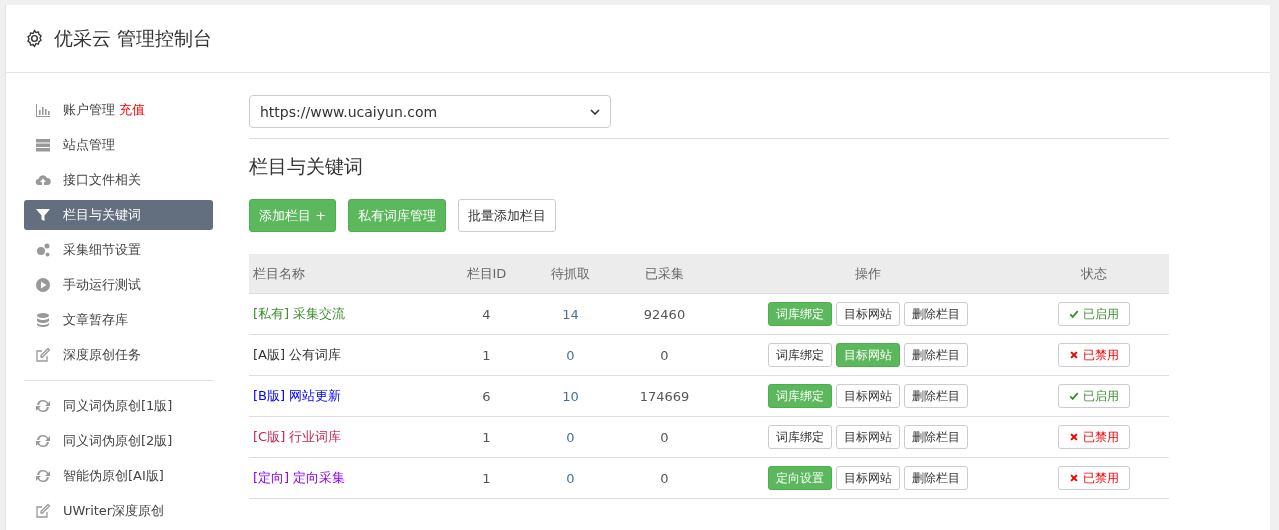 The width and height of the screenshot is (1279, 530). Describe the element at coordinates (299, 313) in the screenshot. I see `column-name-link: [私有] 采集交流` at that location.